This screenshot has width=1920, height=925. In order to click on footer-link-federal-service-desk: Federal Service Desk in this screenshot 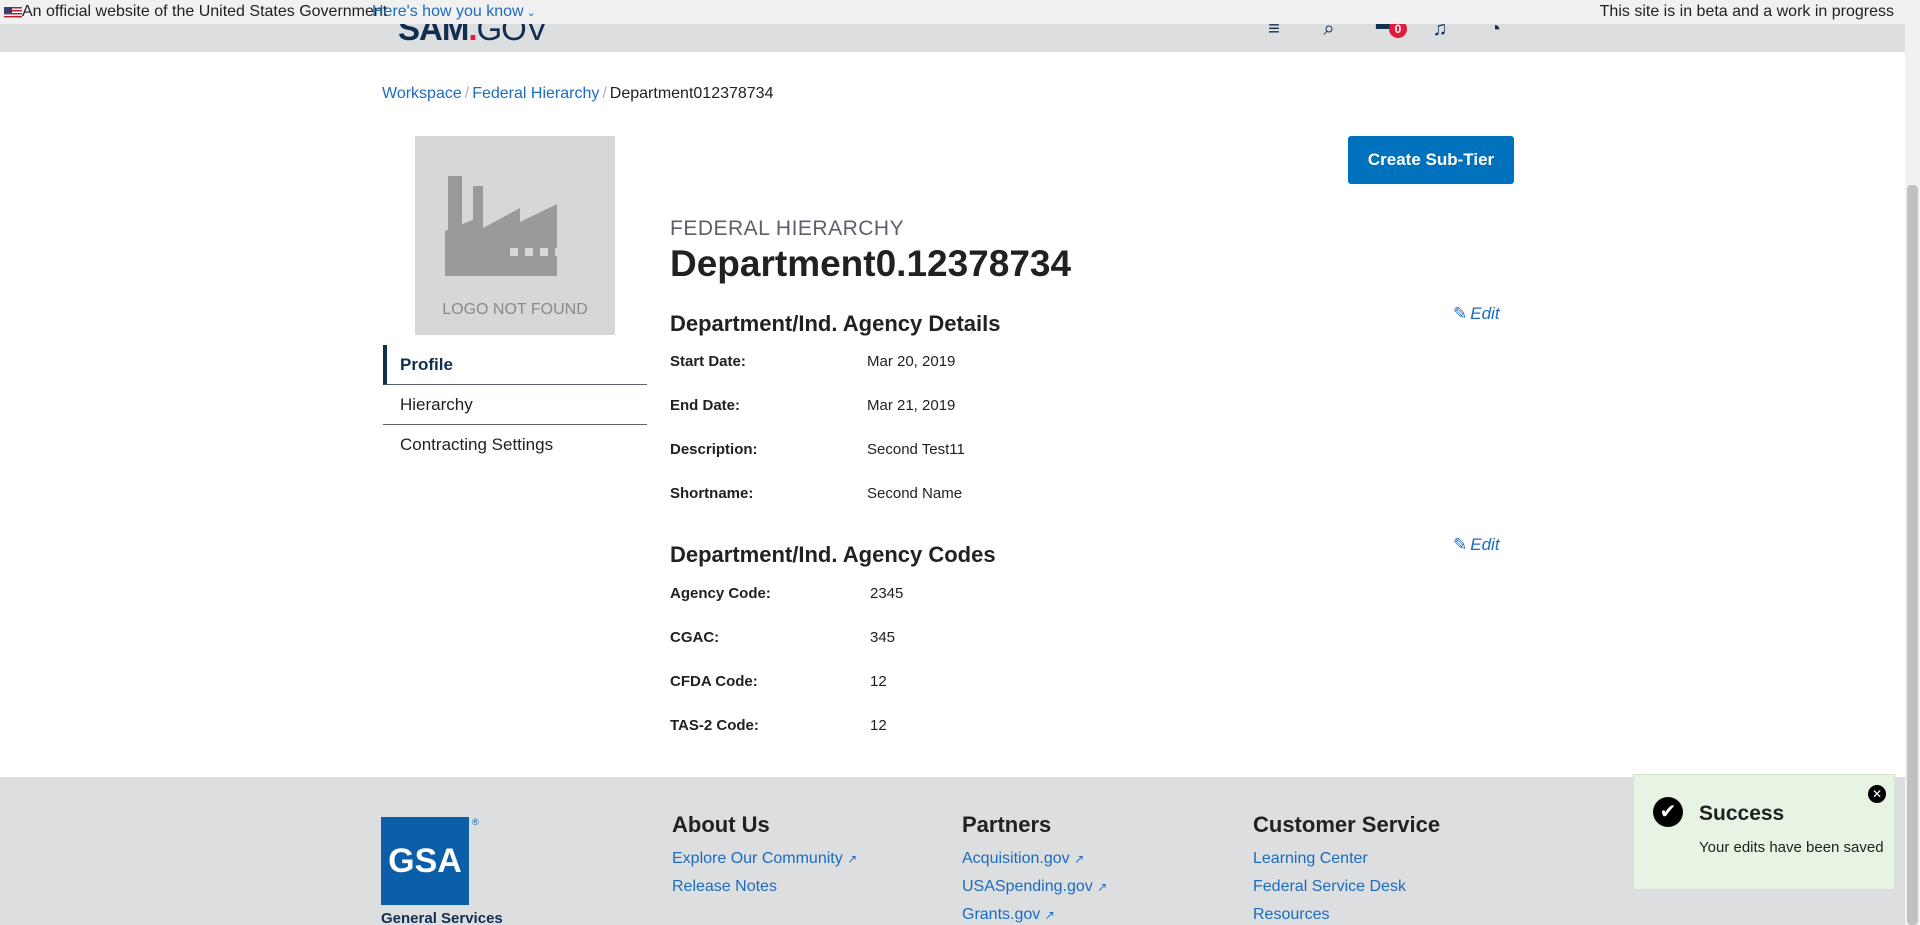, I will do `click(1346, 892)`.